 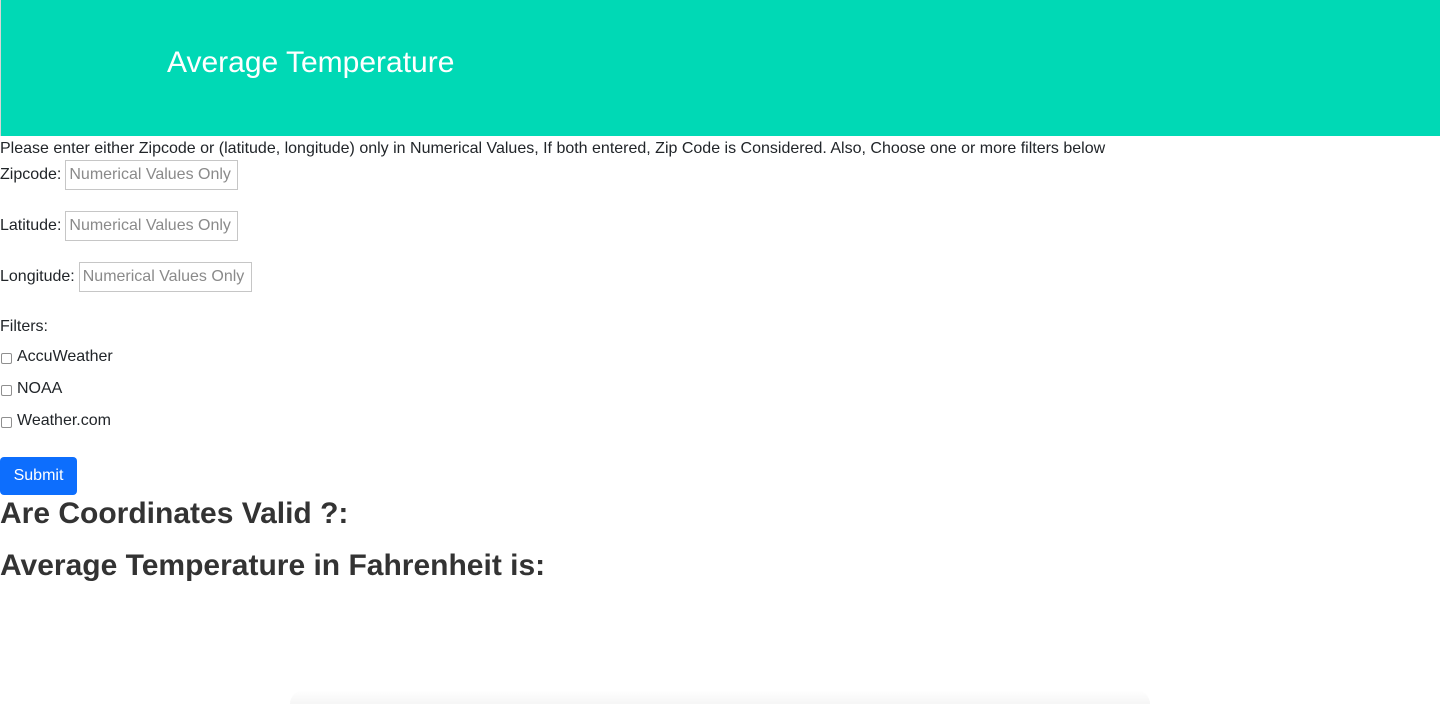 What do you see at coordinates (37, 276) in the screenshot?
I see `longitude-label: Longitude:` at bounding box center [37, 276].